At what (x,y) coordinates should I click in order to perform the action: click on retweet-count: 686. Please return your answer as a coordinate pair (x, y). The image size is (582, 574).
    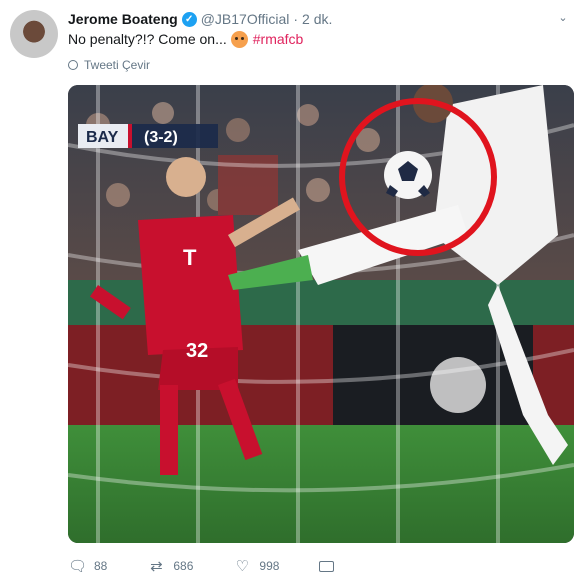
    Looking at the image, I should click on (183, 566).